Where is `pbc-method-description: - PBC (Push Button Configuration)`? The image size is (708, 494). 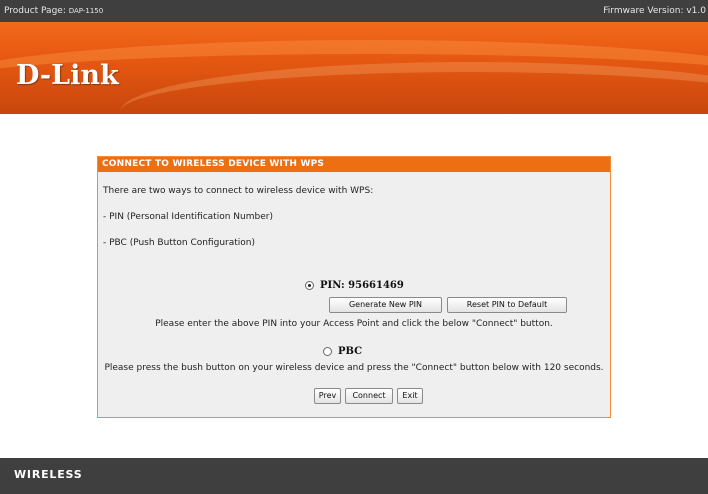 pbc-method-description: - PBC (Push Button Configuration) is located at coordinates (179, 243).